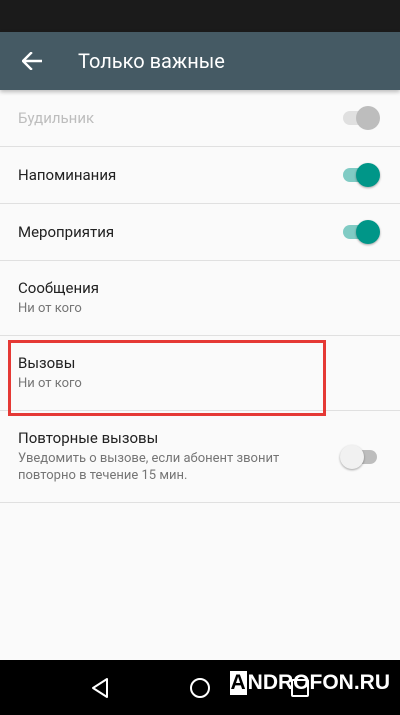  Describe the element at coordinates (359, 456) in the screenshot. I see `repeat-calls-switch` at that location.